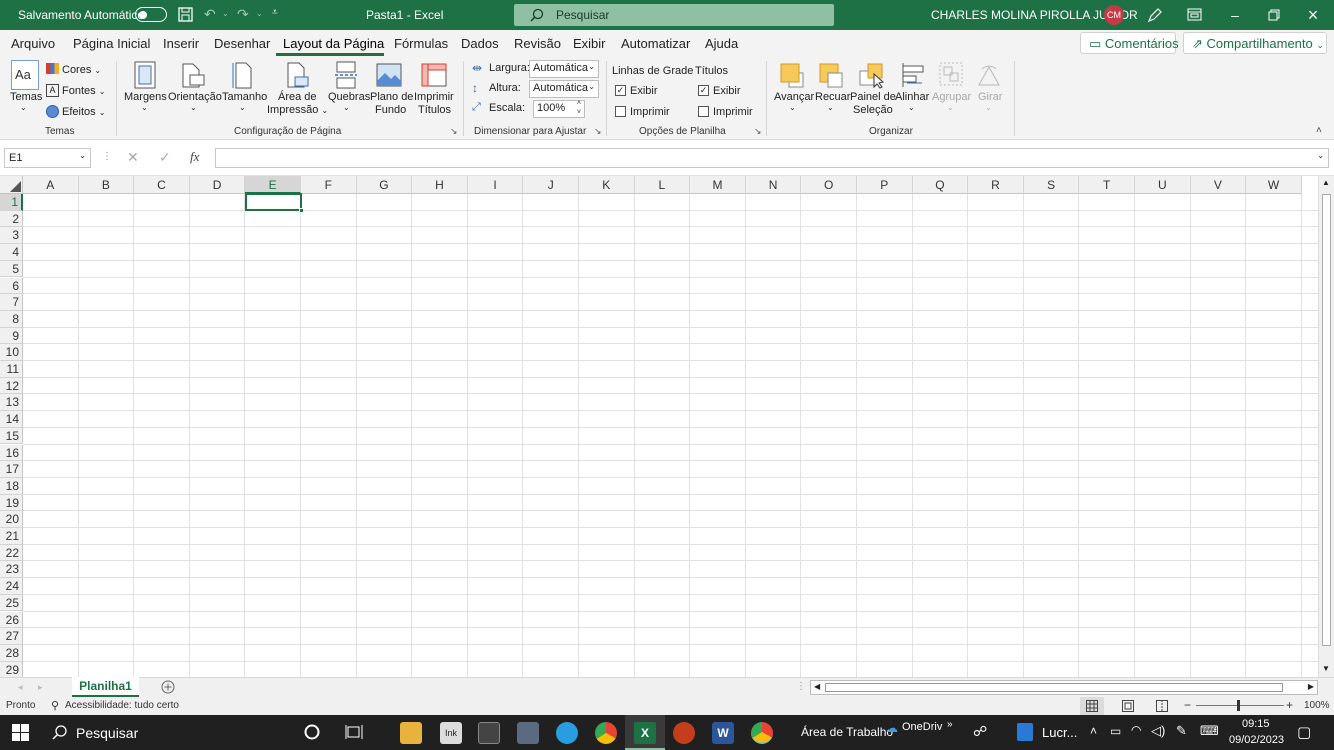 This screenshot has height=750, width=1334. Describe the element at coordinates (11, 553) in the screenshot. I see `row-header-22: 22` at that location.